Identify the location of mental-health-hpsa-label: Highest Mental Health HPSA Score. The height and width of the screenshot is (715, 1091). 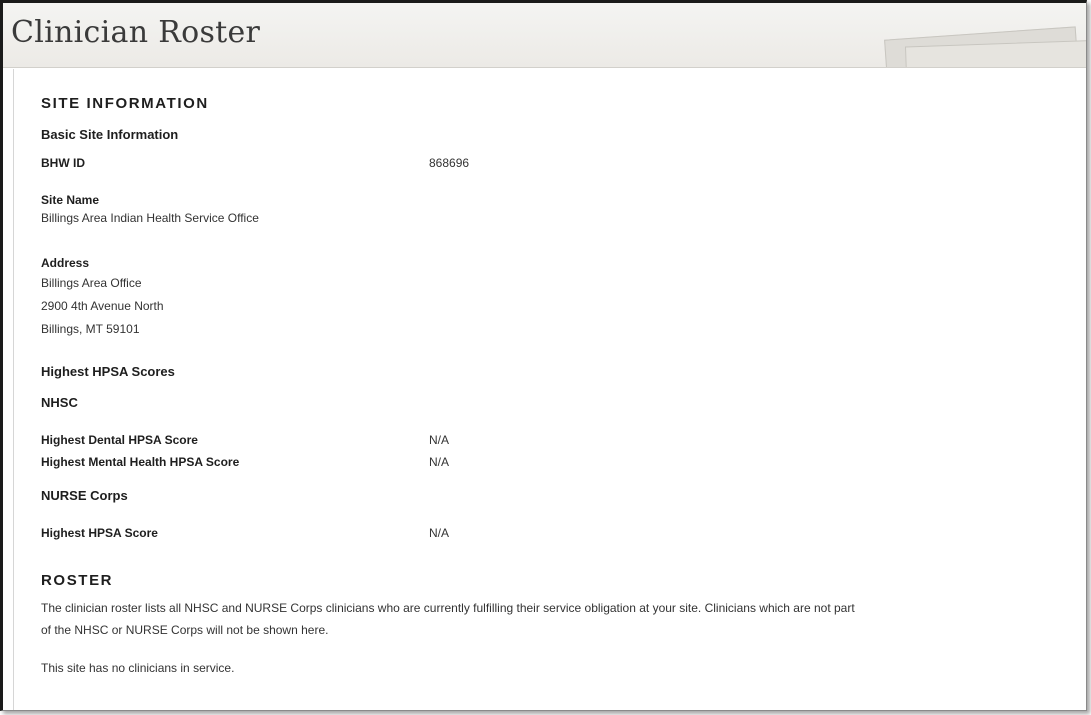
(140, 462).